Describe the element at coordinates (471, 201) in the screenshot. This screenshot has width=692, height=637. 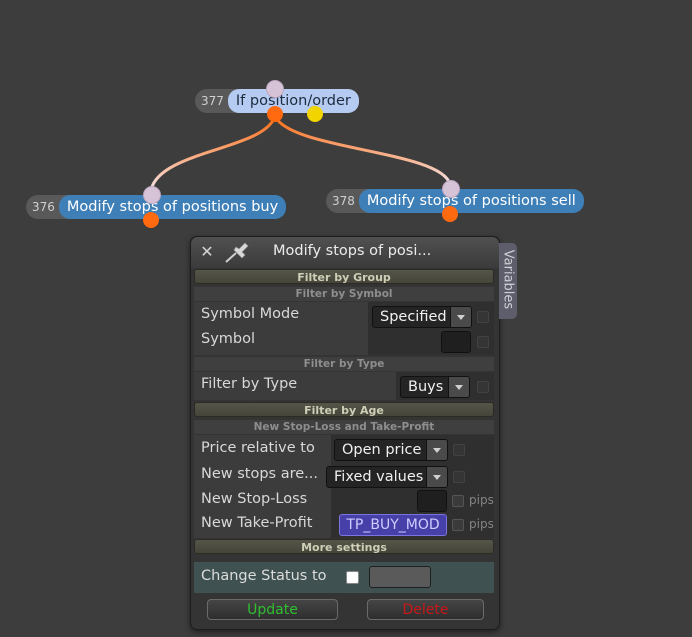
I see `node-label: Modify stops of positions sell` at that location.